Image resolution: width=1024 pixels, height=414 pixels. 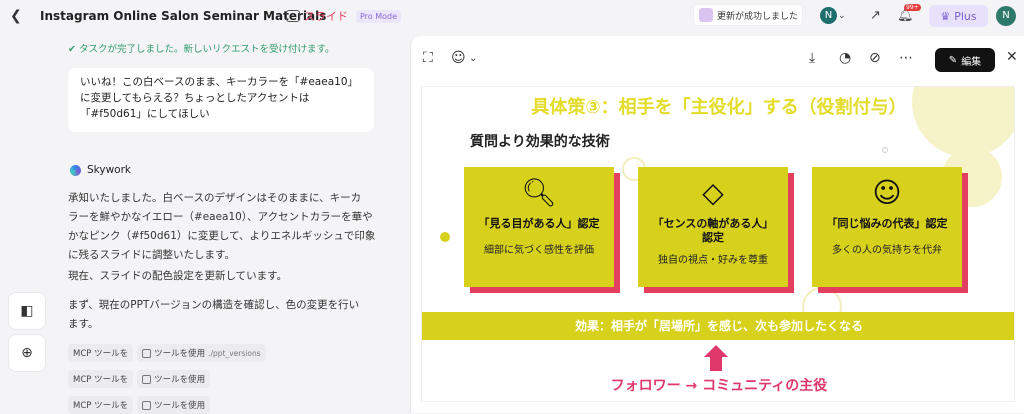 I want to click on tool-call-row: MCP ツールを ツールを使用 ./ppt_versions, so click(x=167, y=353).